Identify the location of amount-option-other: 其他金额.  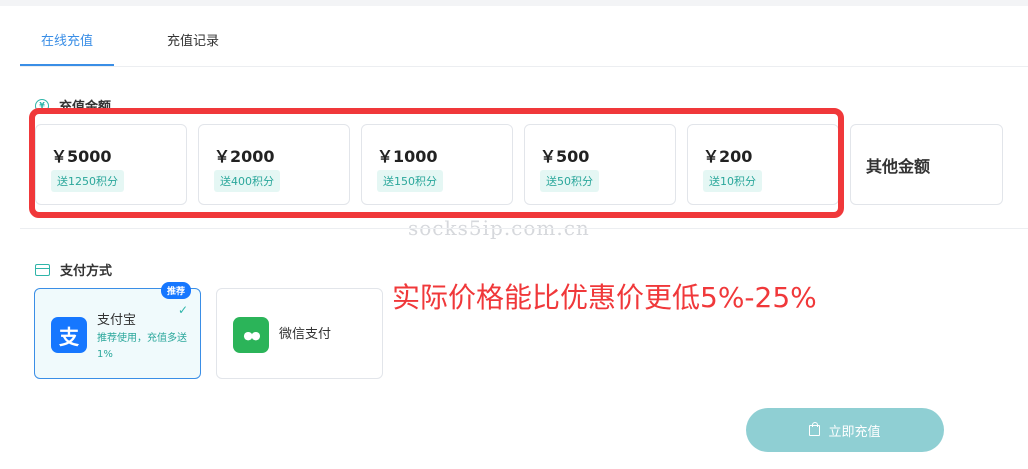
(926, 164).